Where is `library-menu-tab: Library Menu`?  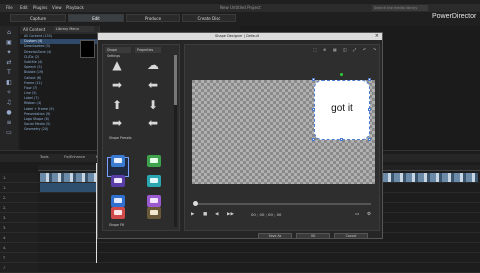 library-menu-tab: Library Menu is located at coordinates (74, 29).